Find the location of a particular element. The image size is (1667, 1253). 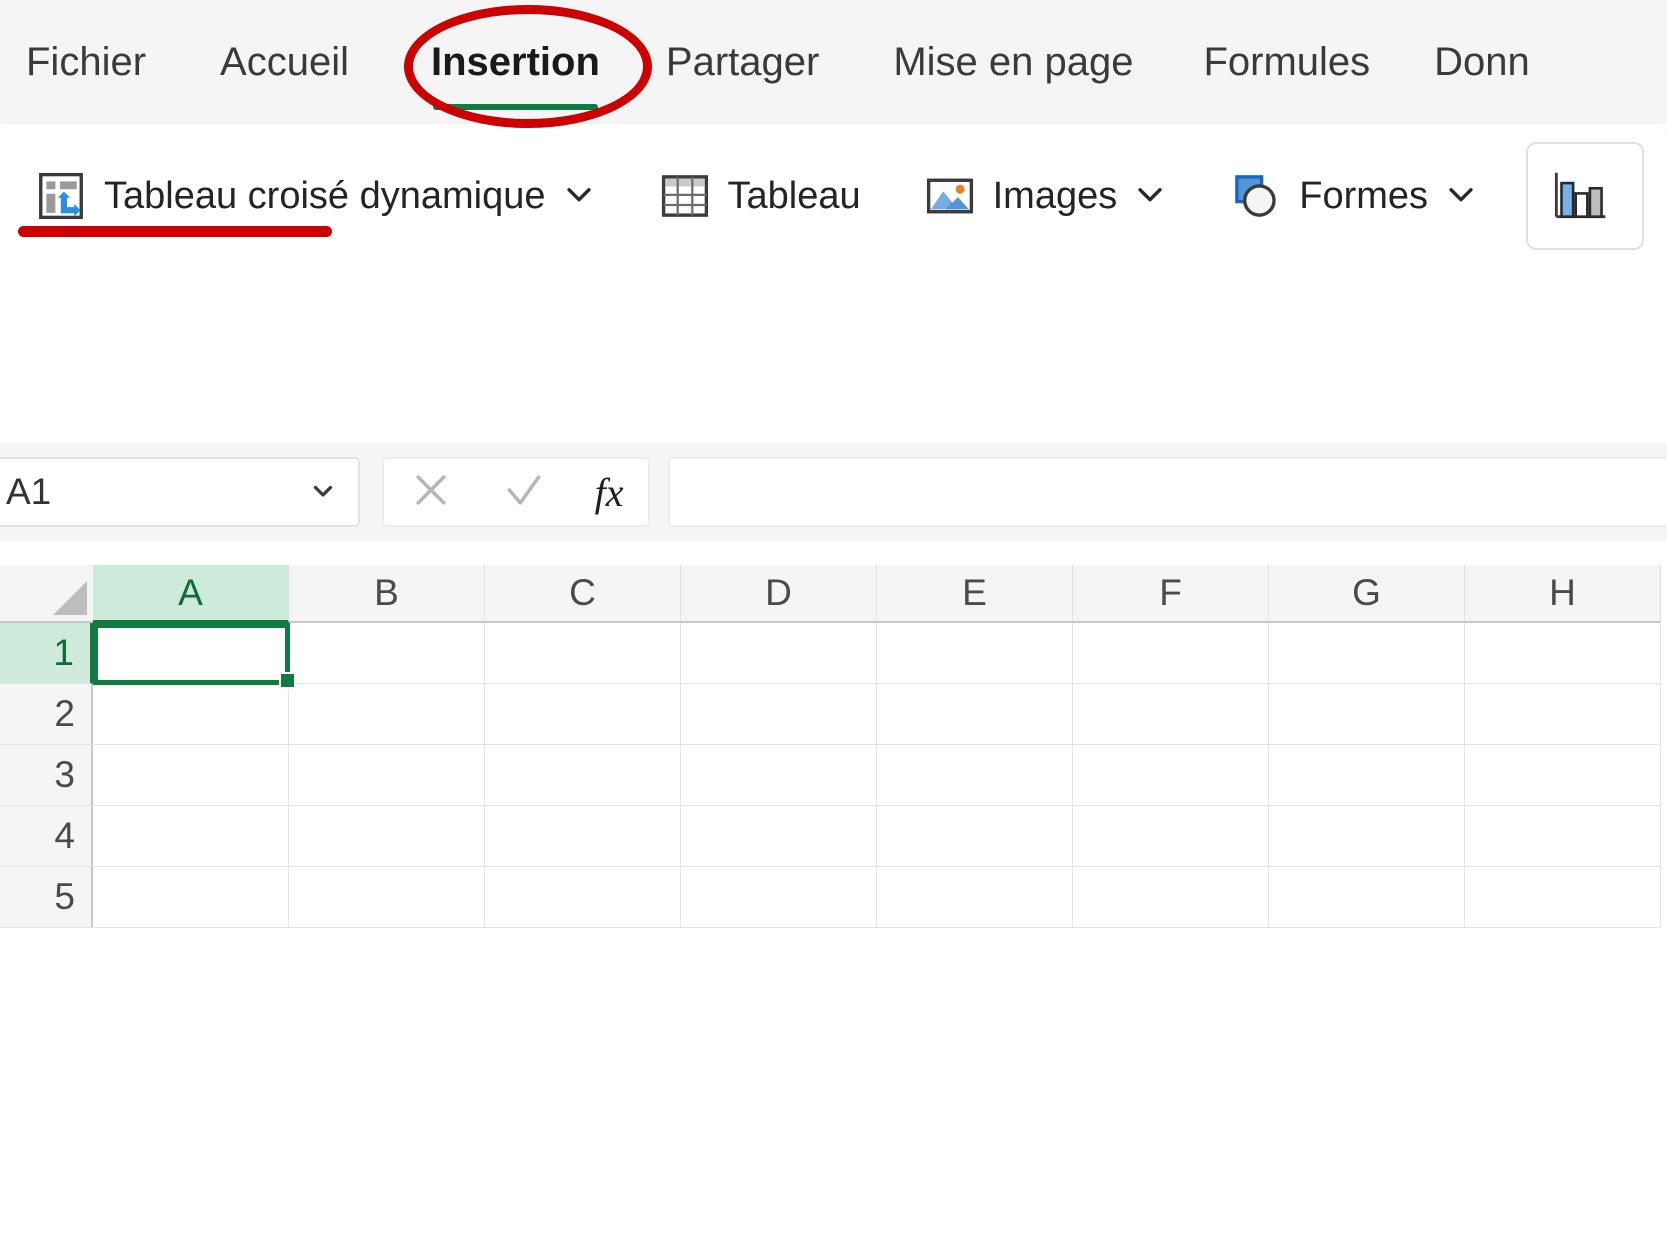

column-header-c: C is located at coordinates (583, 594).